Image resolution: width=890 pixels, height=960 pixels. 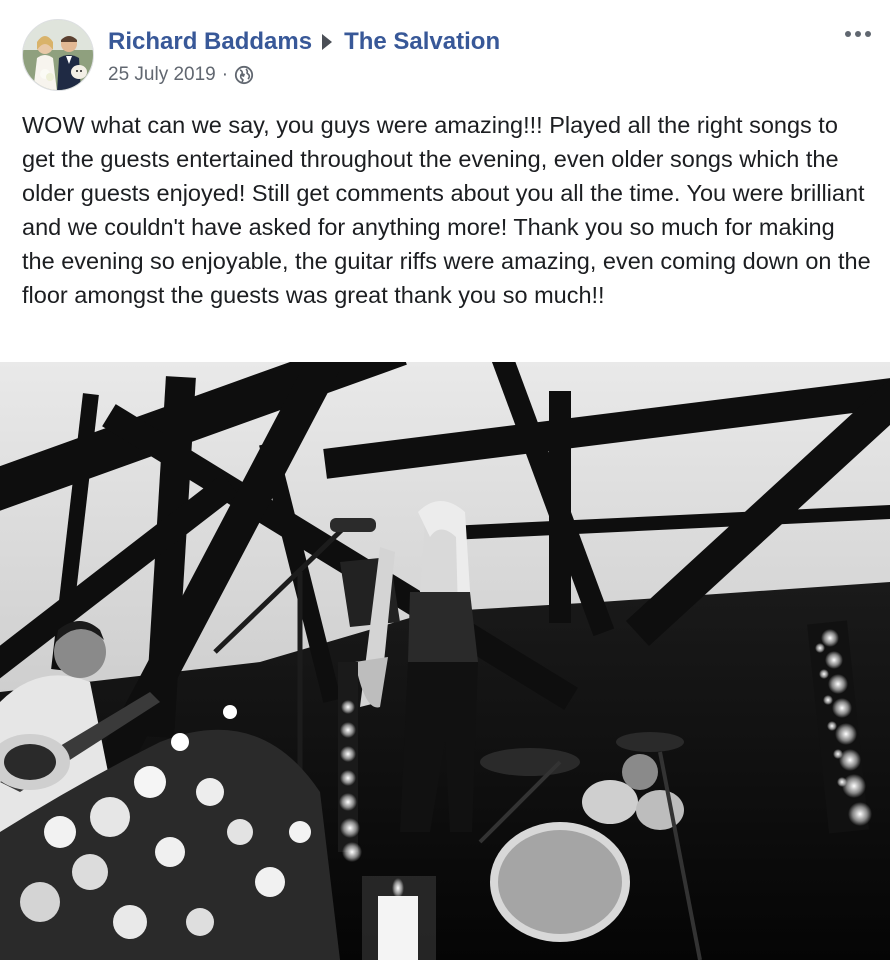 What do you see at coordinates (422, 42) in the screenshot?
I see `target-page-link: The Salvation` at bounding box center [422, 42].